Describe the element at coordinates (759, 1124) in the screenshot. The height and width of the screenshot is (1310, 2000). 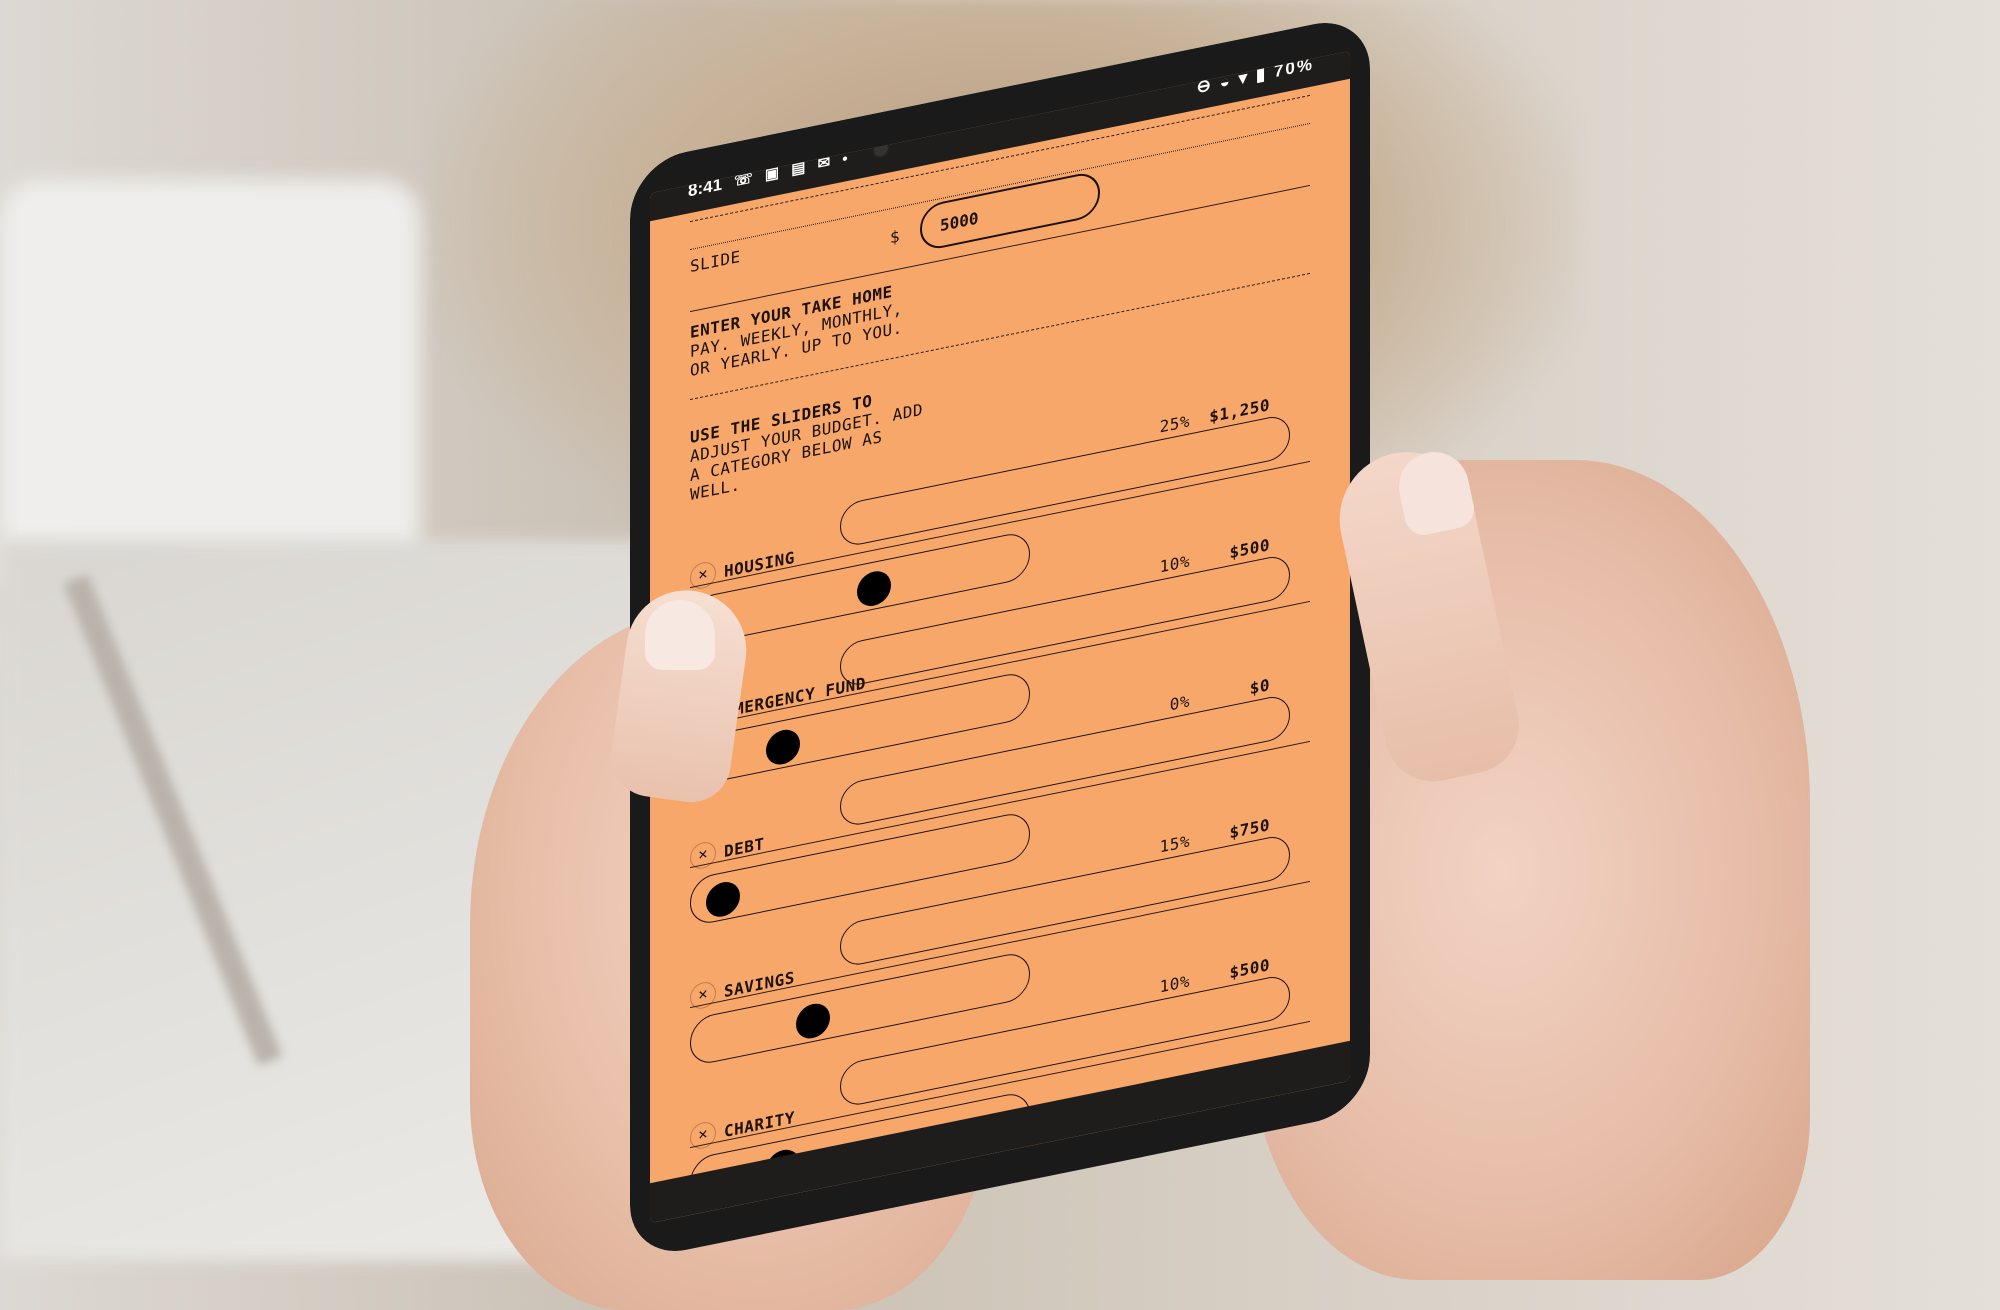
I see `category-name: CHARITY` at that location.